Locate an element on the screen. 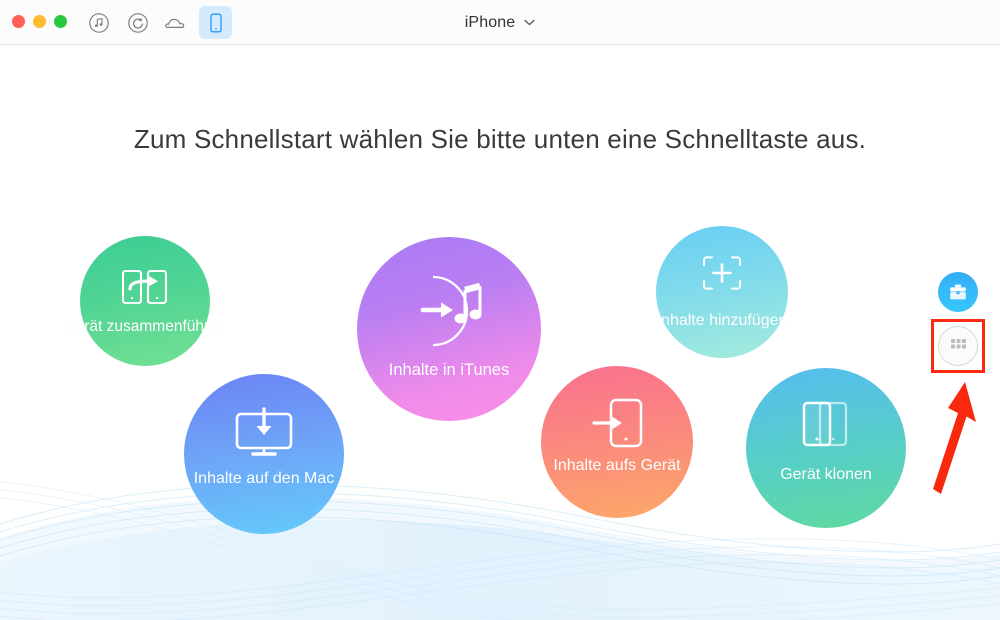  minimize-window-button is located at coordinates (39, 21).